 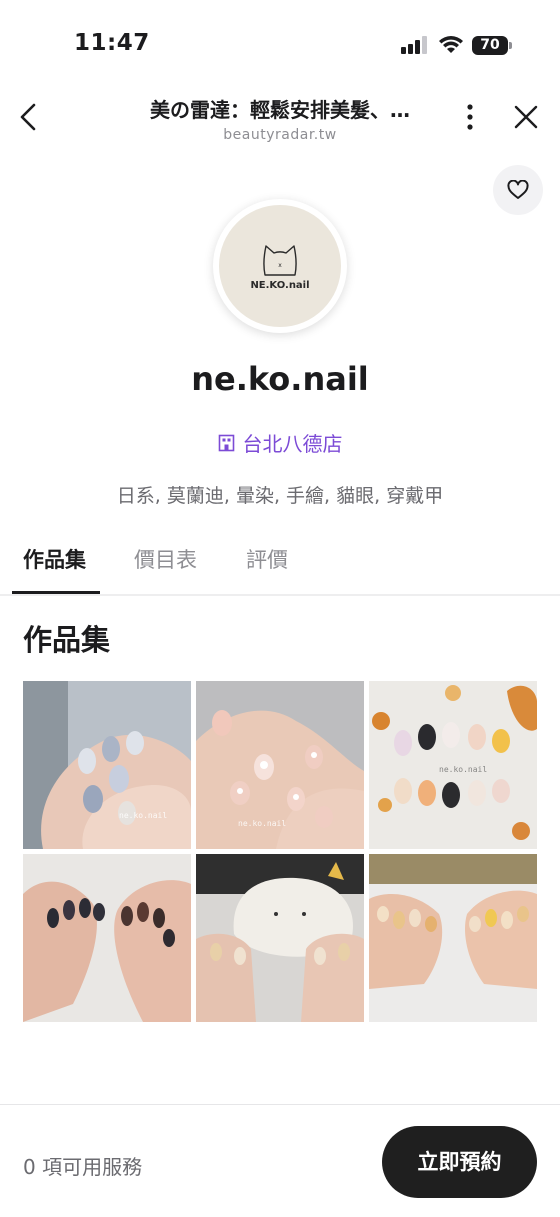 I want to click on tab-reviews: 評價, so click(x=267, y=559).